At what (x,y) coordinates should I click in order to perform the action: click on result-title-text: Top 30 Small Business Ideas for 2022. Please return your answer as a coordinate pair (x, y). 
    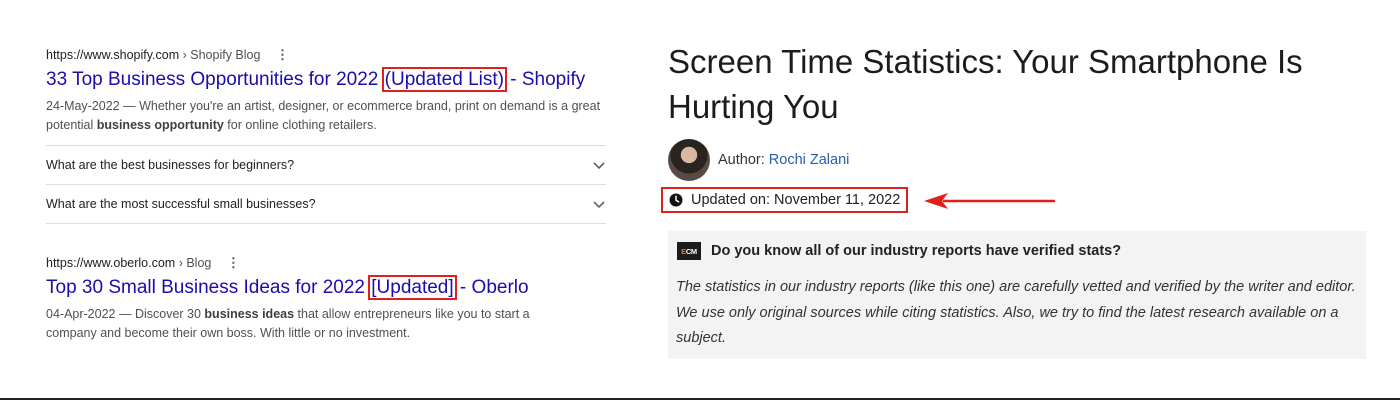
    Looking at the image, I should click on (208, 287).